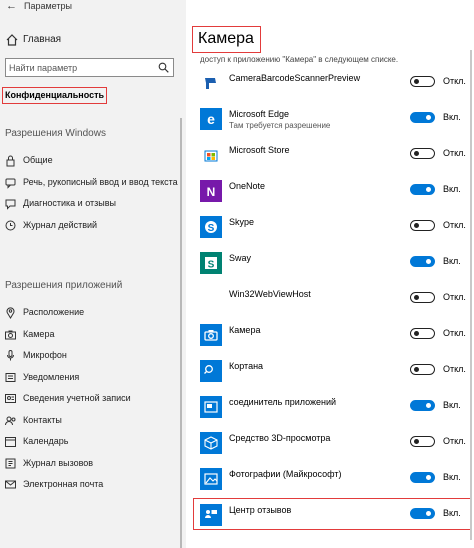 Image resolution: width=474 pixels, height=548 pixels. Describe the element at coordinates (79, 67) in the screenshot. I see `search-input` at that location.